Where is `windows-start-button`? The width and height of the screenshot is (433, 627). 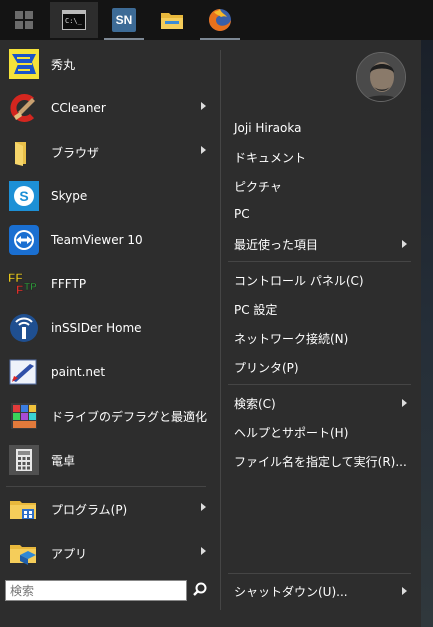 windows-start-button is located at coordinates (24, 20).